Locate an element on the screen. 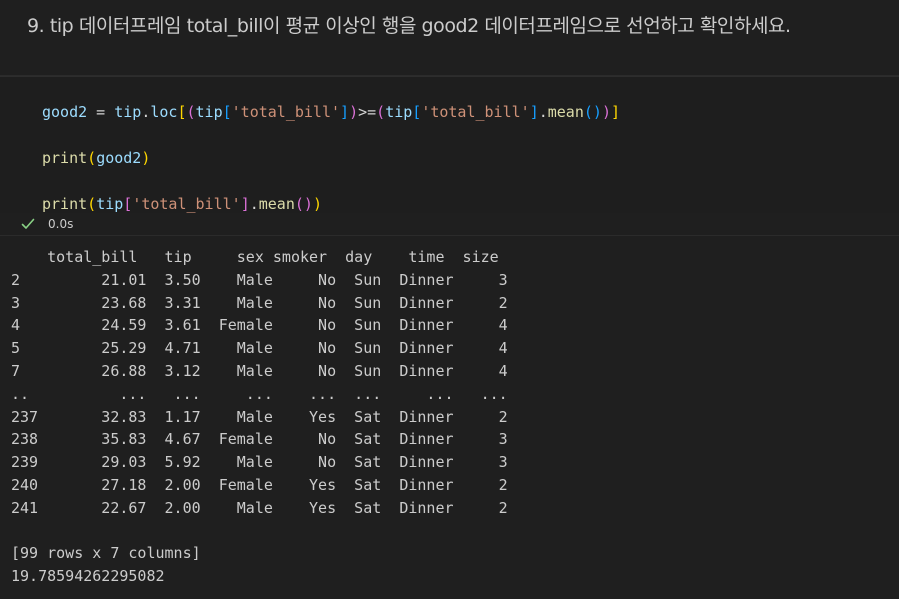 Image resolution: width=899 pixels, height=599 pixels. code-token: loc is located at coordinates (164, 112).